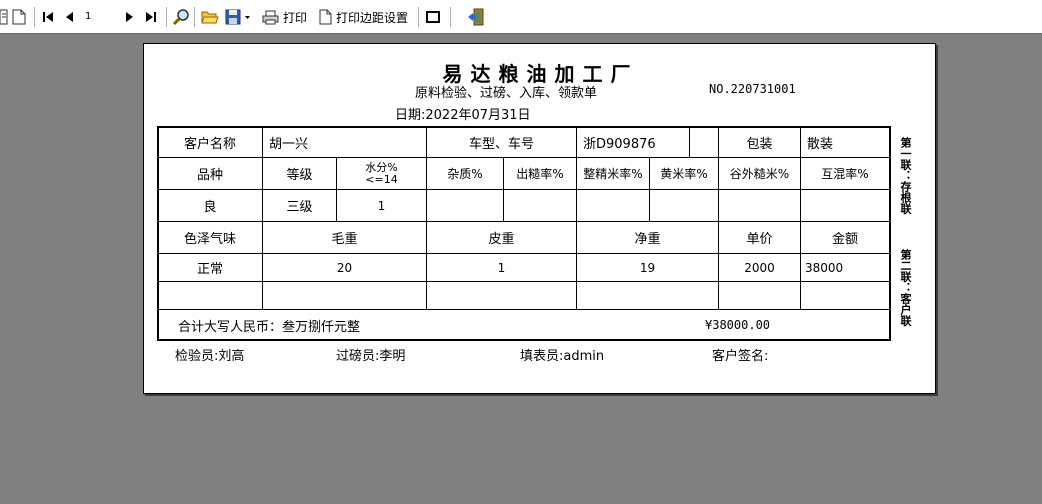  I want to click on page-setup-icon, so click(325, 17).